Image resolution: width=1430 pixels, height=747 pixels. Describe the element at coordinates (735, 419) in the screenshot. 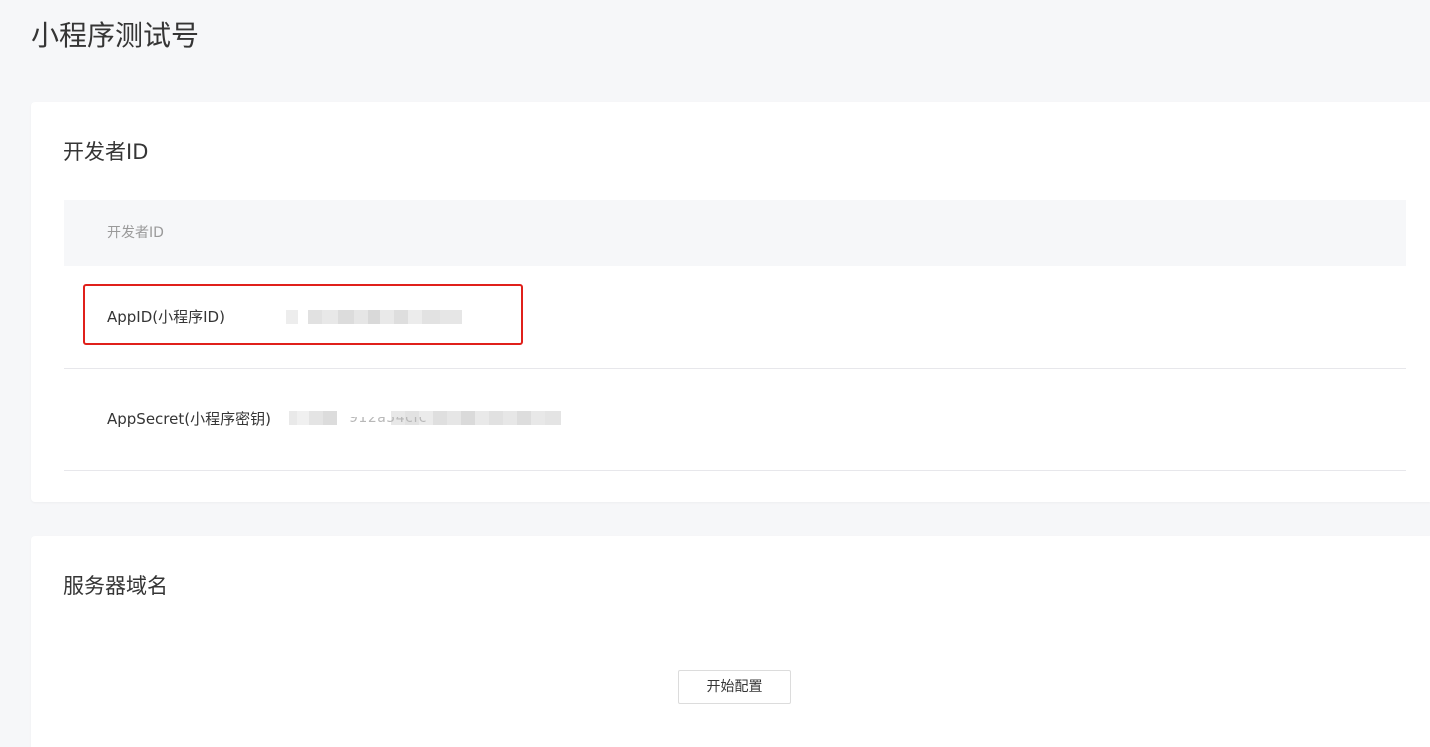

I see `appsecret-row: AppSecret(小程序密钥)` at that location.